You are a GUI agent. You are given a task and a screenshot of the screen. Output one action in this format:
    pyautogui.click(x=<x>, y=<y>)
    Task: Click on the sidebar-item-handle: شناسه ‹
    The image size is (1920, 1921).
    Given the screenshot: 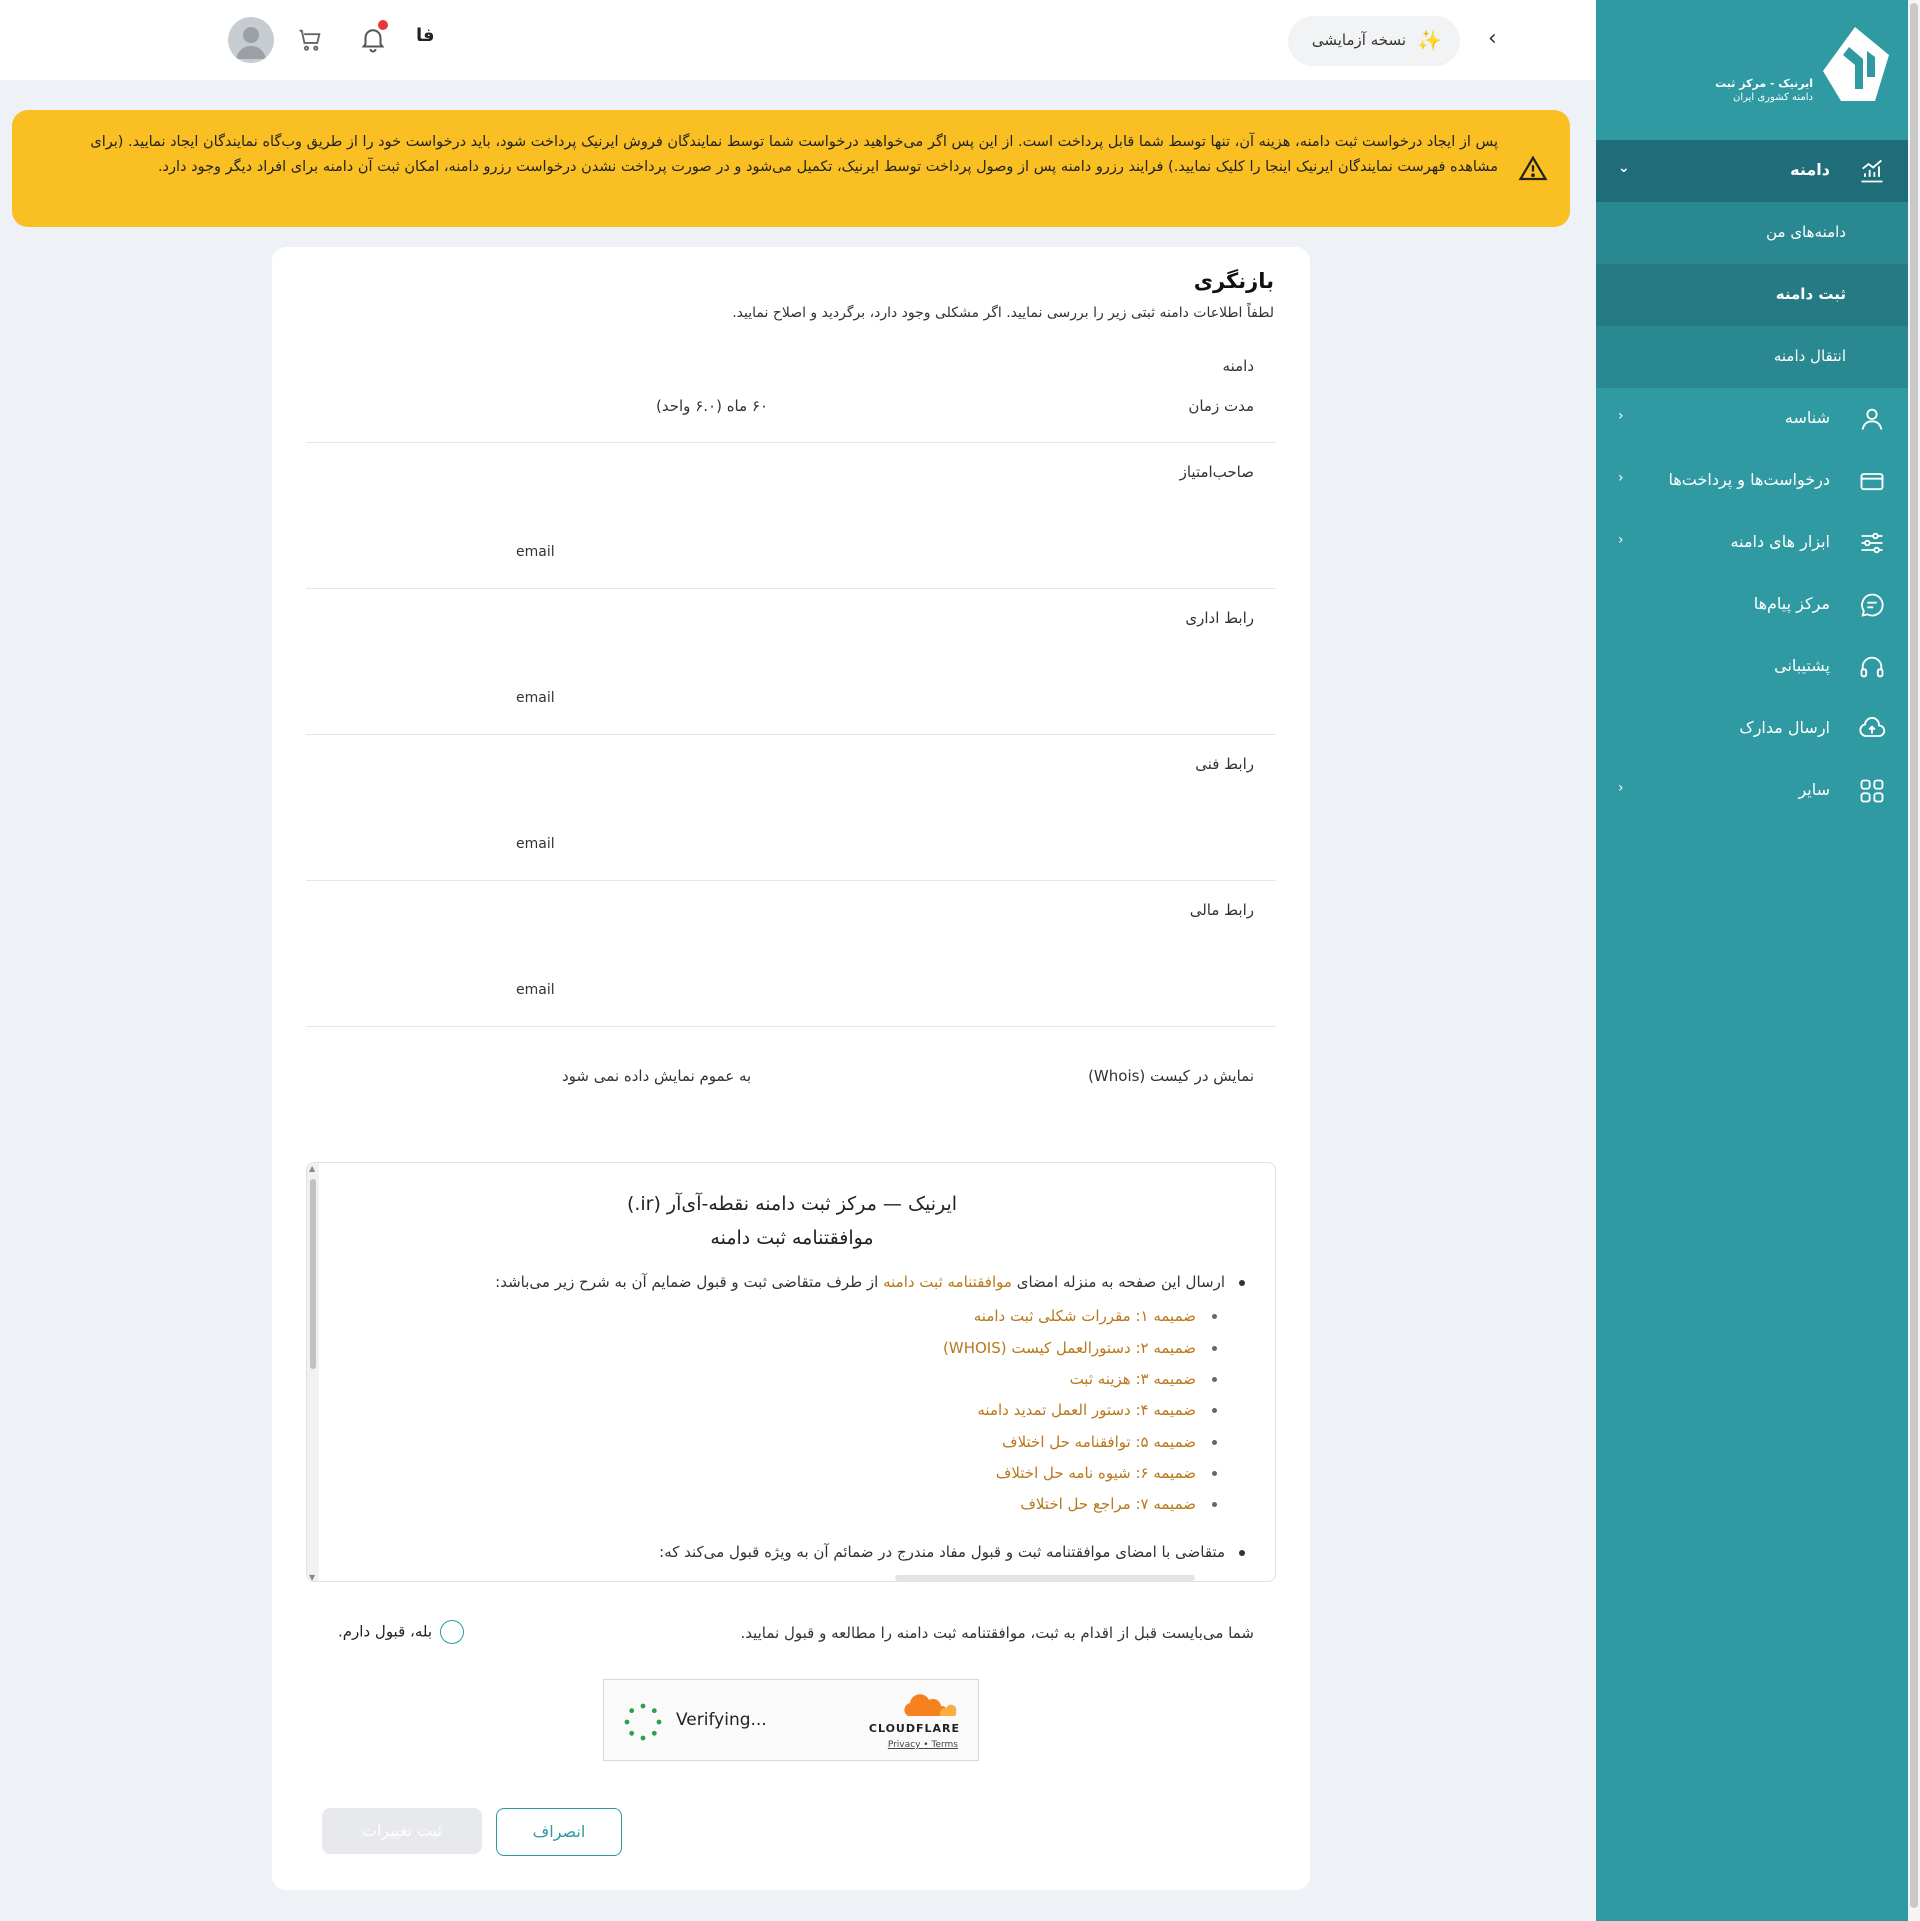 What is the action you would take?
    pyautogui.click(x=1752, y=419)
    